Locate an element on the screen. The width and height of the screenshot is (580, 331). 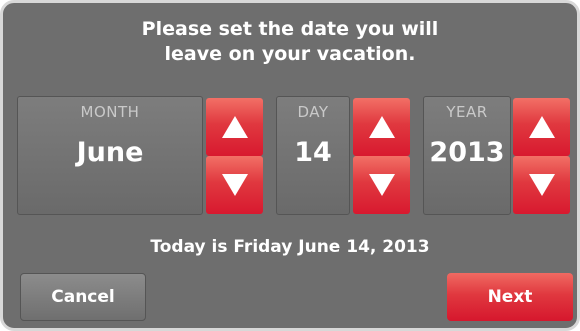
year-up-button is located at coordinates (541, 127).